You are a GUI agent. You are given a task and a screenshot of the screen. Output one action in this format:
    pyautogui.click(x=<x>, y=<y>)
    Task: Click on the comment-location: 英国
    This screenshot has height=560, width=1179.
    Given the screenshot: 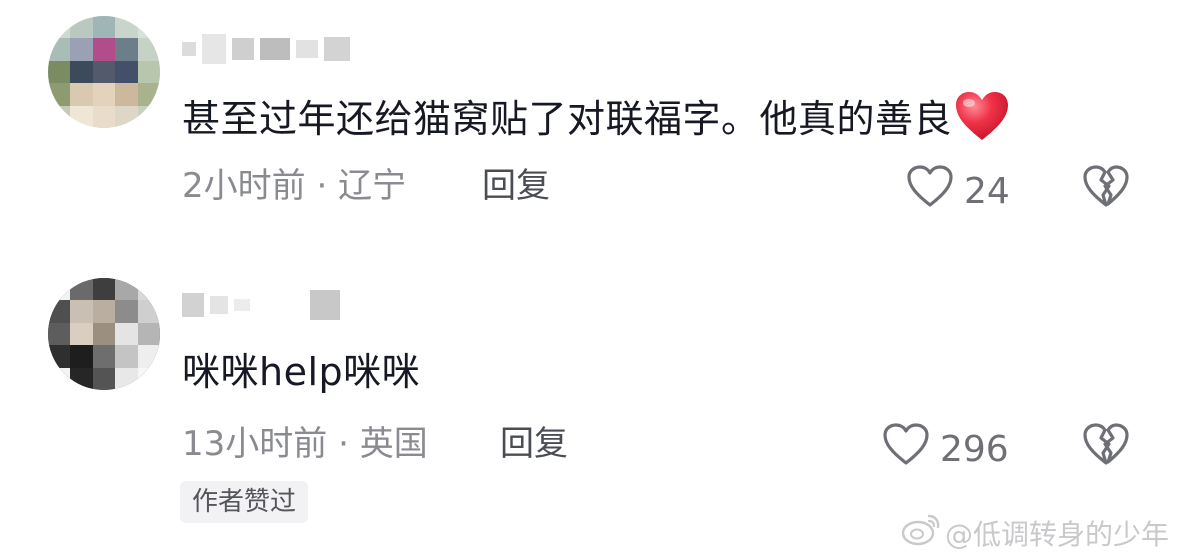 What is the action you would take?
    pyautogui.click(x=393, y=444)
    